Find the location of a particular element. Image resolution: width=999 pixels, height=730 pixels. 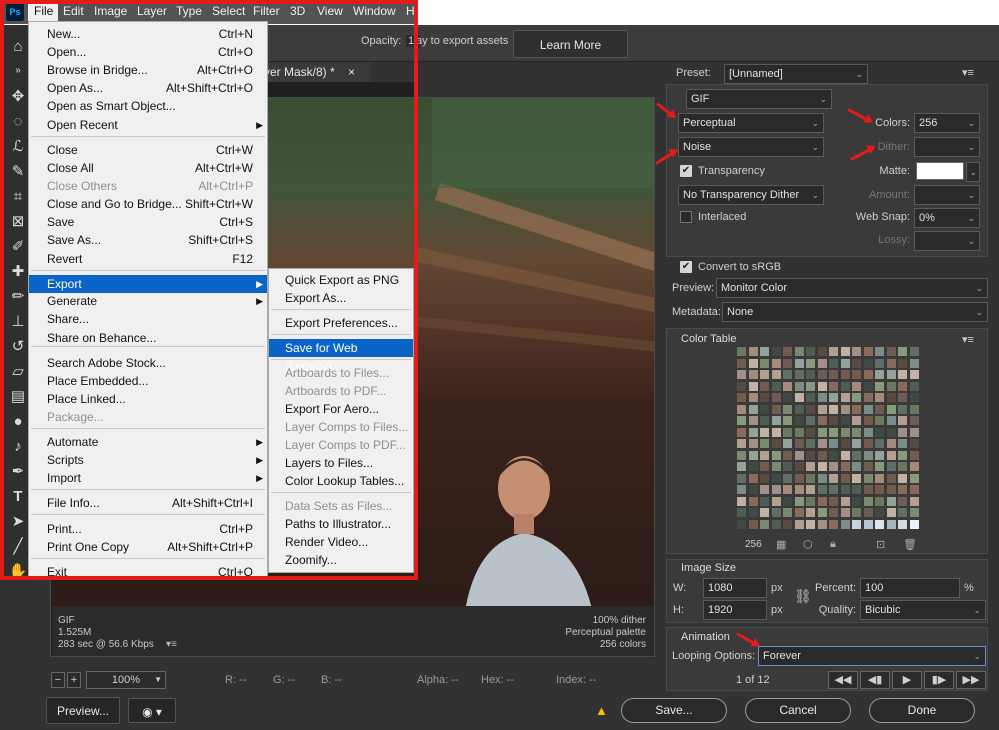

width-field: 1080 is located at coordinates (735, 588).